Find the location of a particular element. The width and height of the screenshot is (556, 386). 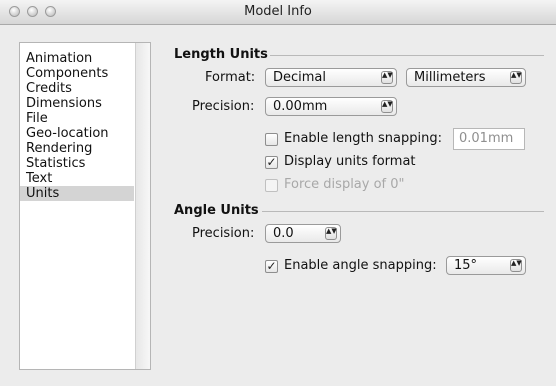

precision-label: Precision: is located at coordinates (223, 106).